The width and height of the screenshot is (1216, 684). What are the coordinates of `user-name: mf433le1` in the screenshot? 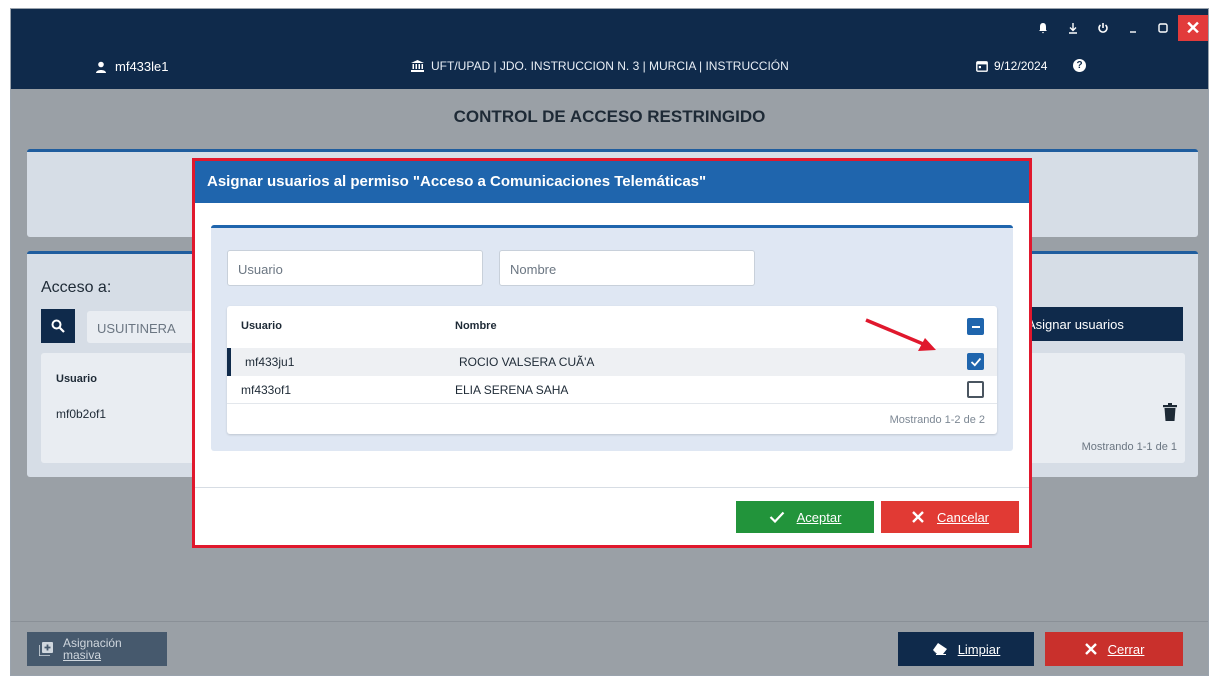 It's located at (142, 66).